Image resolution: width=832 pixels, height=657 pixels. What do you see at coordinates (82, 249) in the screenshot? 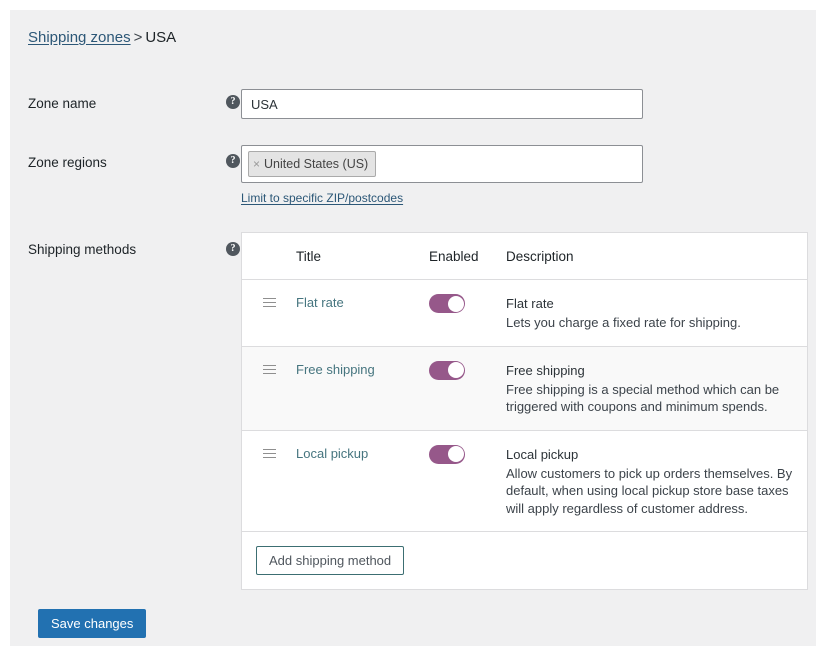
I see `shipping-methods-label: Shipping methods` at bounding box center [82, 249].